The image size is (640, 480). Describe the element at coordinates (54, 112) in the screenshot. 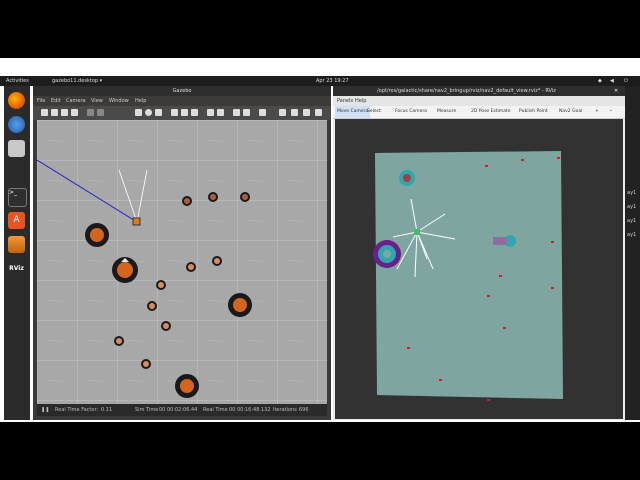

I see `translate-mode-icon` at that location.